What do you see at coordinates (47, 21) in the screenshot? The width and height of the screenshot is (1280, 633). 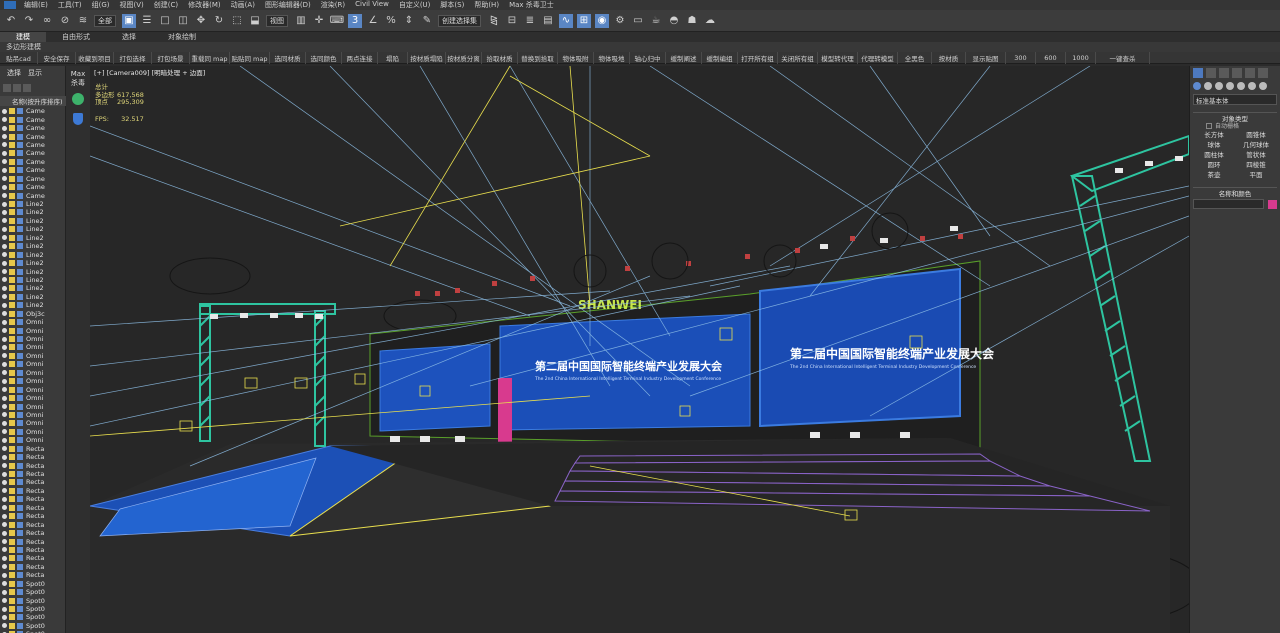 I see `link-icon: ∞` at bounding box center [47, 21].